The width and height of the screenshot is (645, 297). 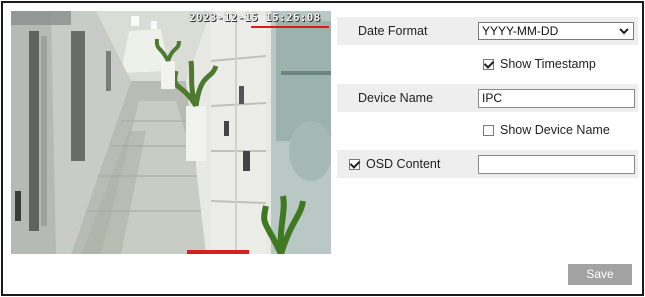 I want to click on row-show-timestamp: Show Timestamp, so click(x=487, y=64).